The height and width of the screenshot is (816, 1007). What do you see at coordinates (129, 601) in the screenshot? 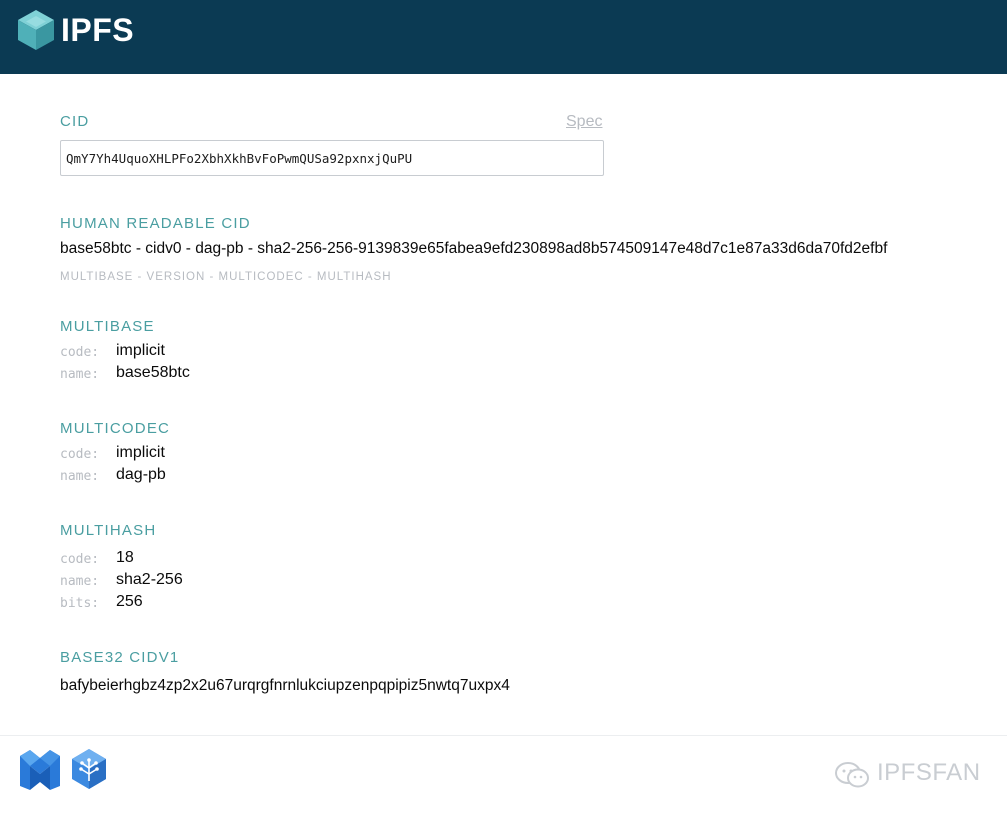
I see `multihash-bits-value: 256` at bounding box center [129, 601].